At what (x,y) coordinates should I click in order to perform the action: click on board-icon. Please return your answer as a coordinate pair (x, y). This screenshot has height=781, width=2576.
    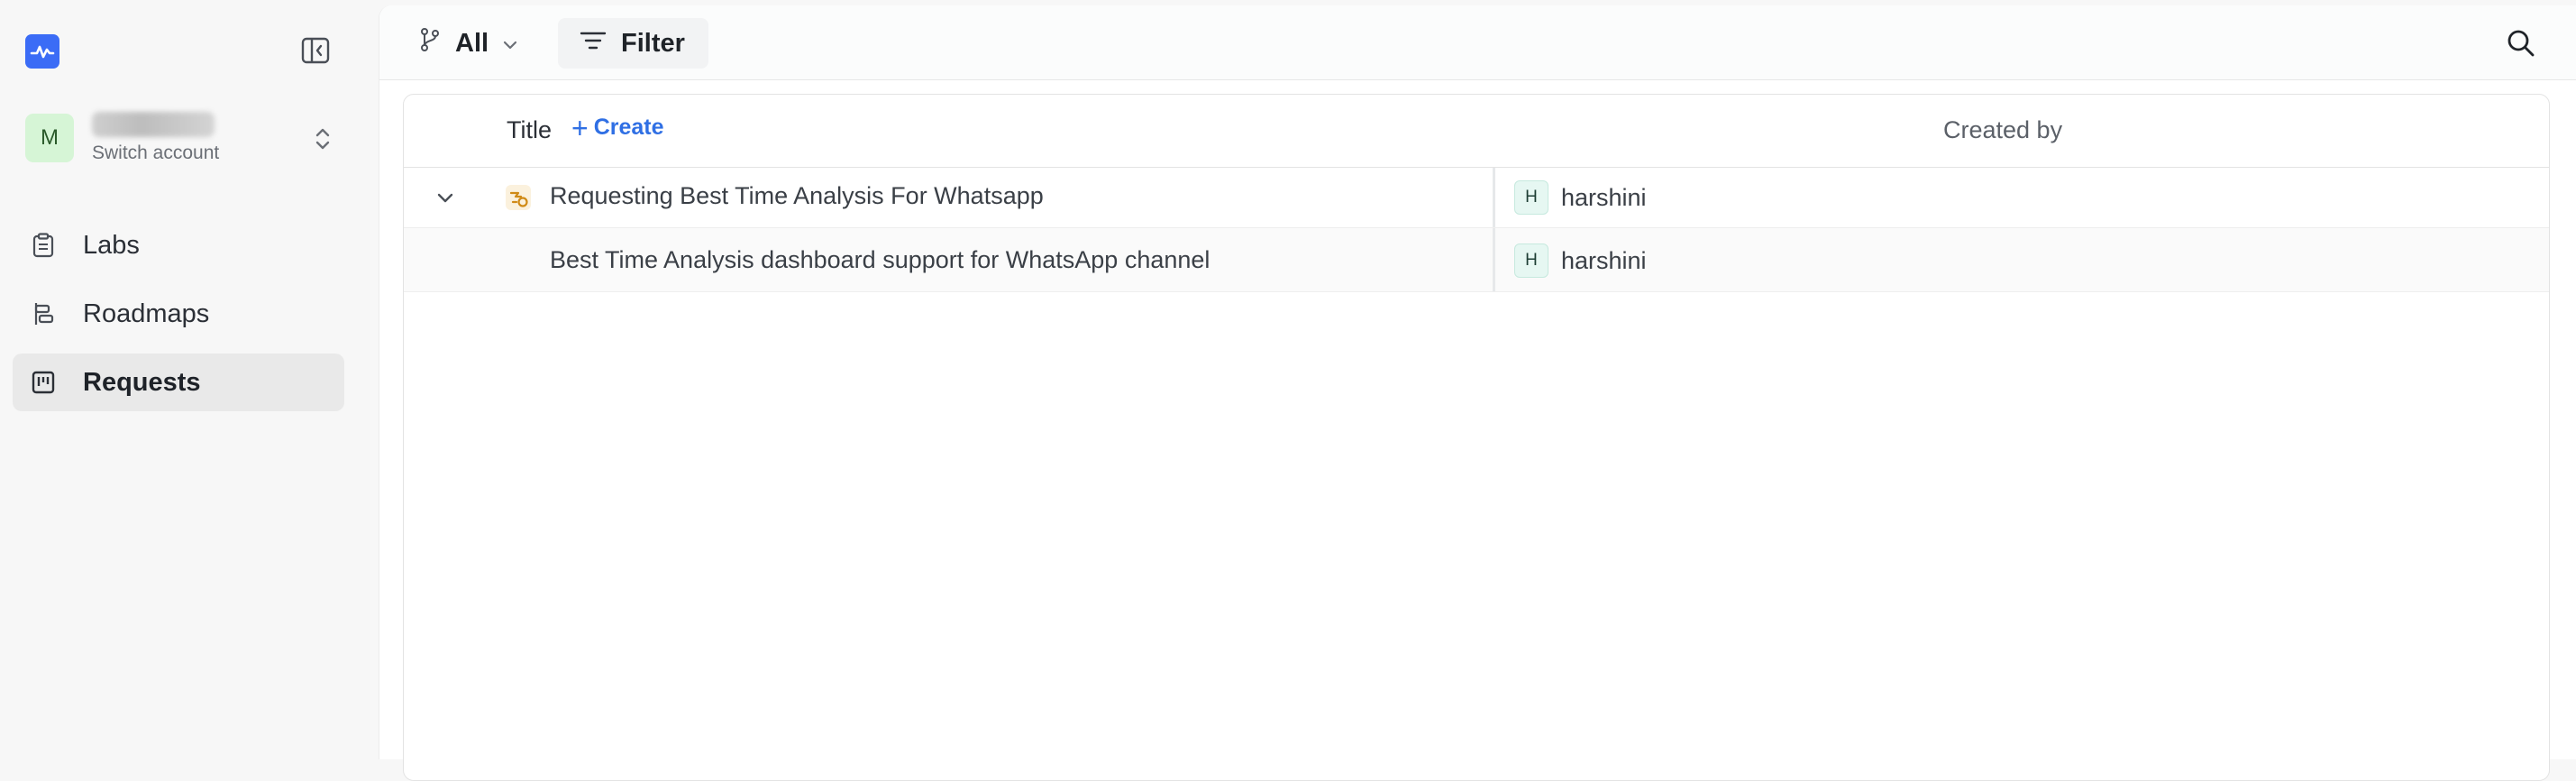
    Looking at the image, I should click on (43, 382).